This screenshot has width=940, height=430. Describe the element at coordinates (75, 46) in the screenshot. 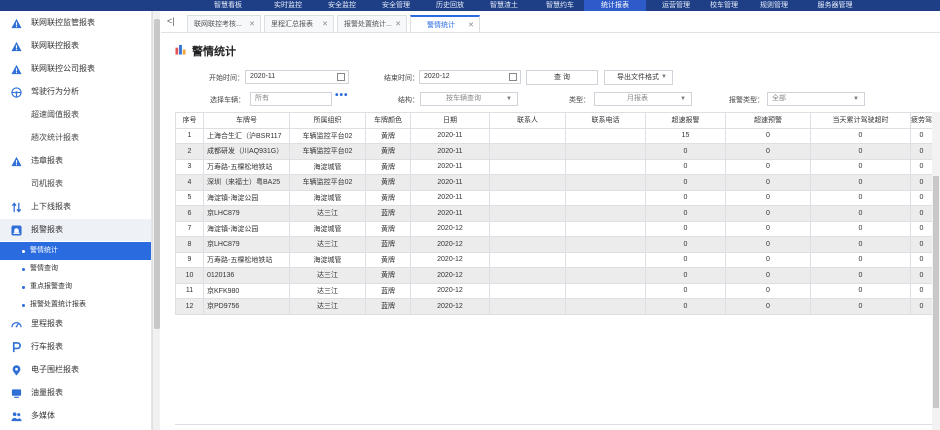

I see `sidebar-item-network-report: 联网联控报表` at that location.